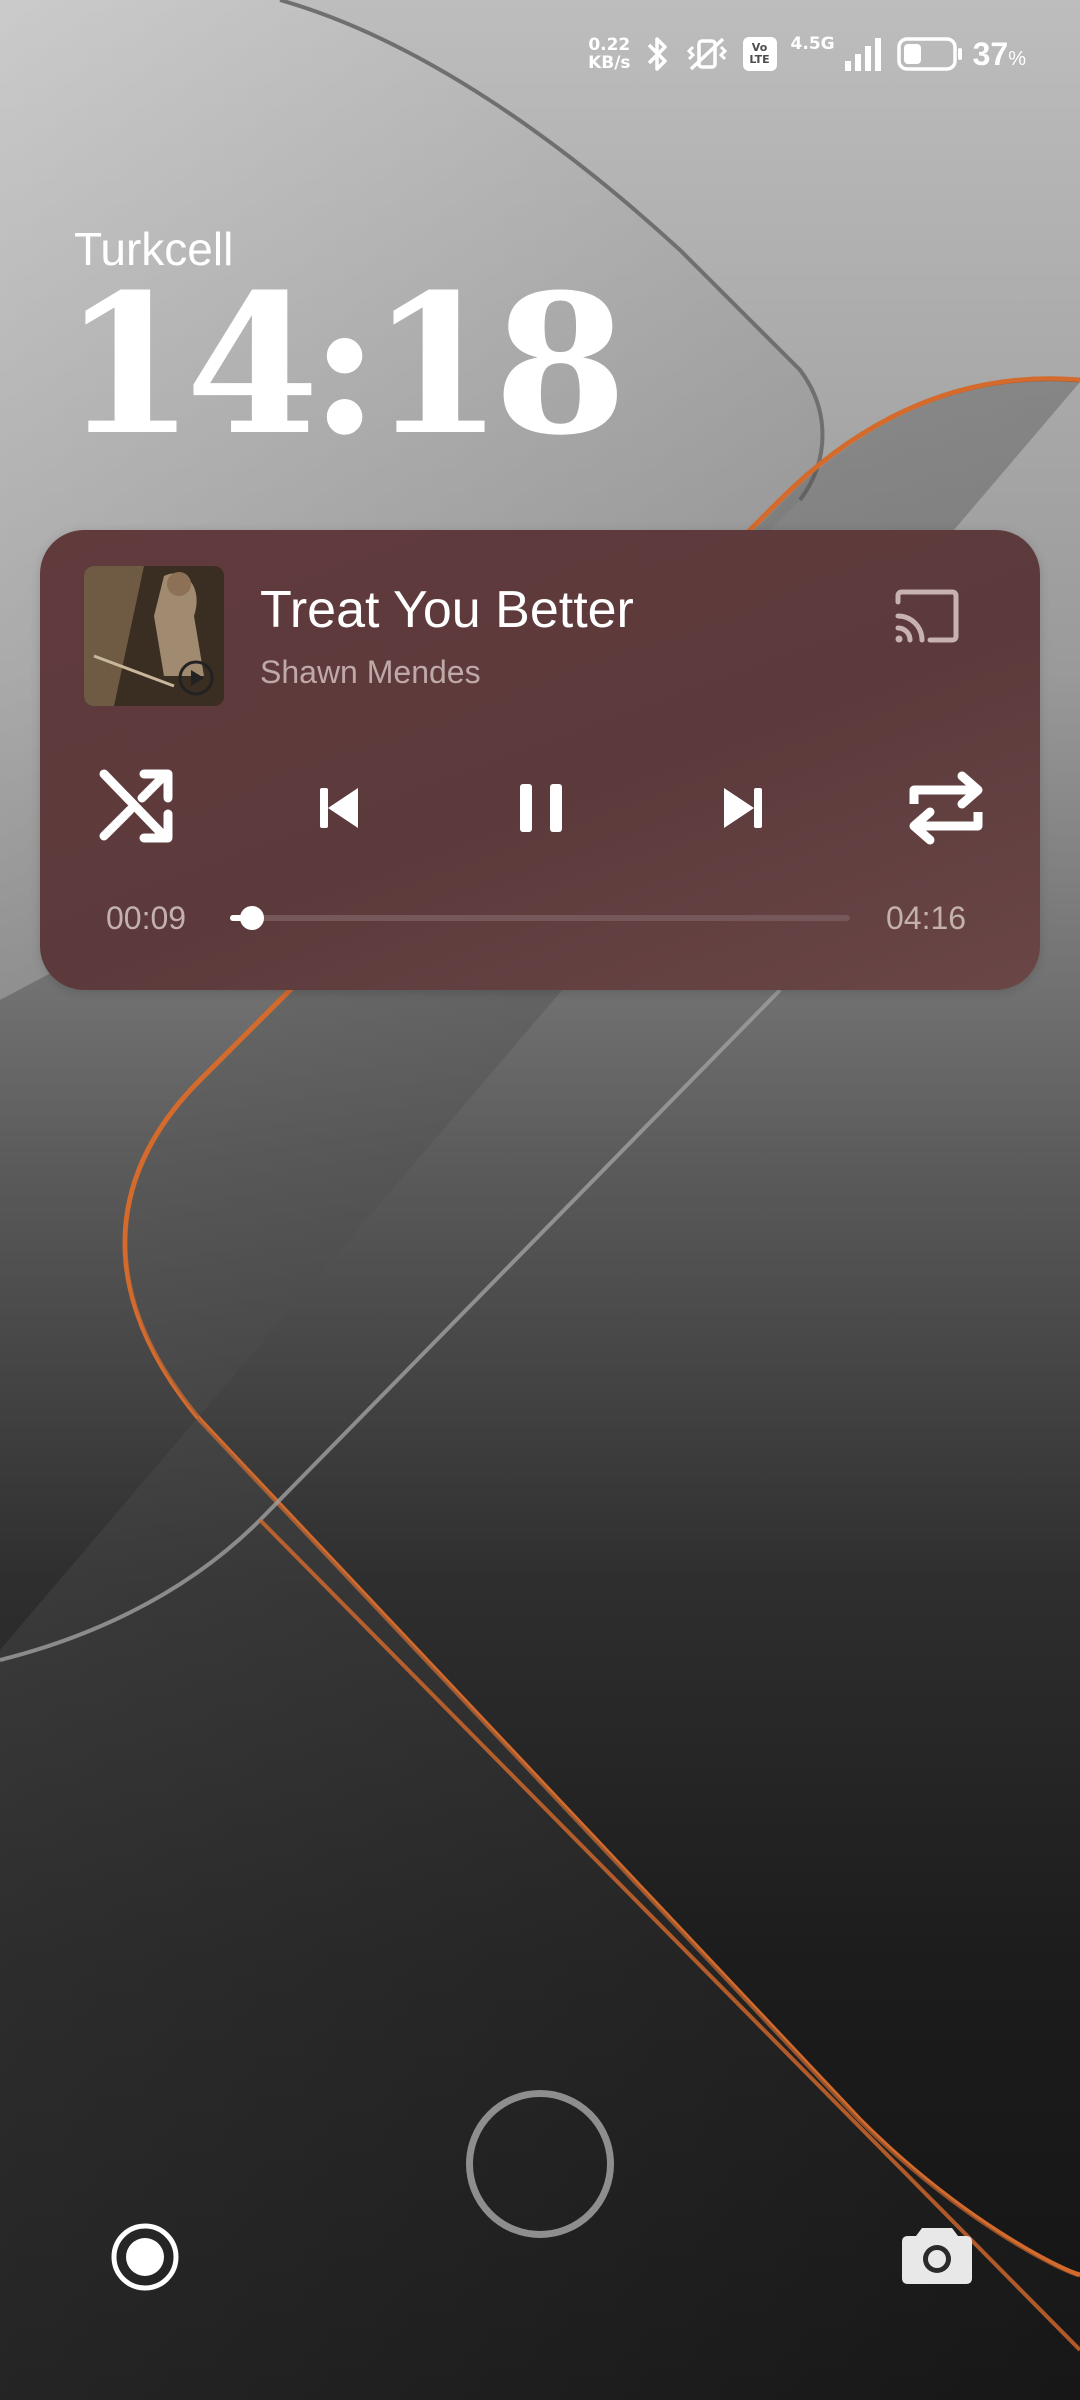  I want to click on bluetooth-icon, so click(657, 54).